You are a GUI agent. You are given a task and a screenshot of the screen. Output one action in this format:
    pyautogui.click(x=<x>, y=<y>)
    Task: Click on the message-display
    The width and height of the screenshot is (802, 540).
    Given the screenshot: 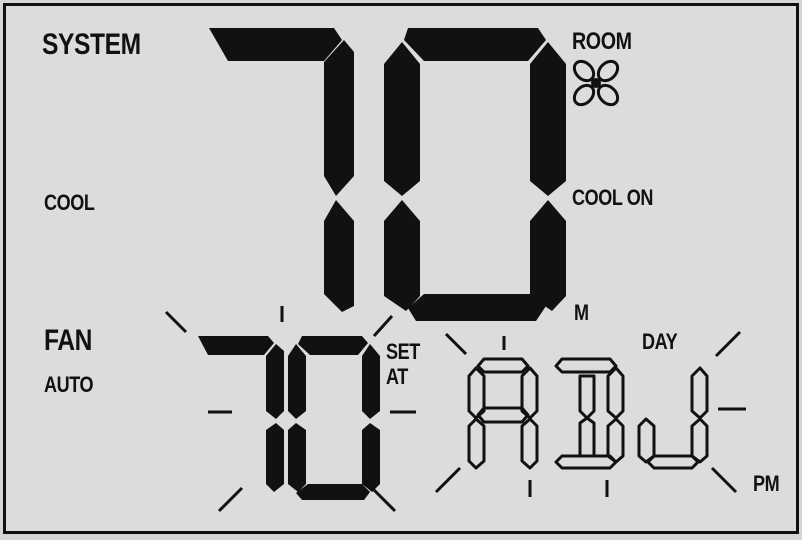 What is the action you would take?
    pyautogui.click(x=588, y=413)
    